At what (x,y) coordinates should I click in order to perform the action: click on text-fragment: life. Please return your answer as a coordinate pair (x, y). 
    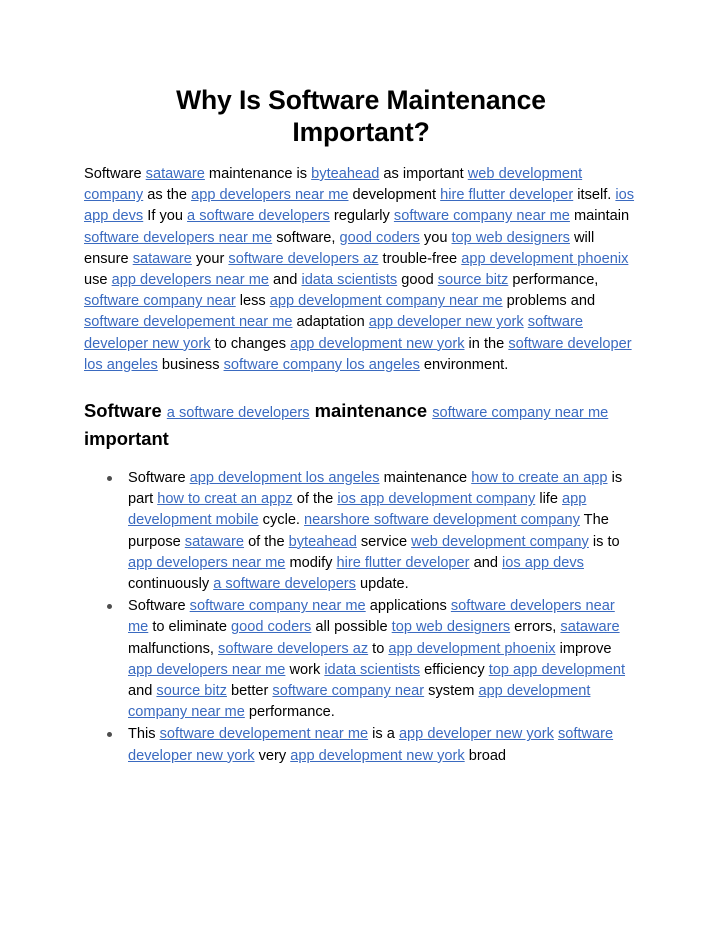
    Looking at the image, I should click on (549, 499).